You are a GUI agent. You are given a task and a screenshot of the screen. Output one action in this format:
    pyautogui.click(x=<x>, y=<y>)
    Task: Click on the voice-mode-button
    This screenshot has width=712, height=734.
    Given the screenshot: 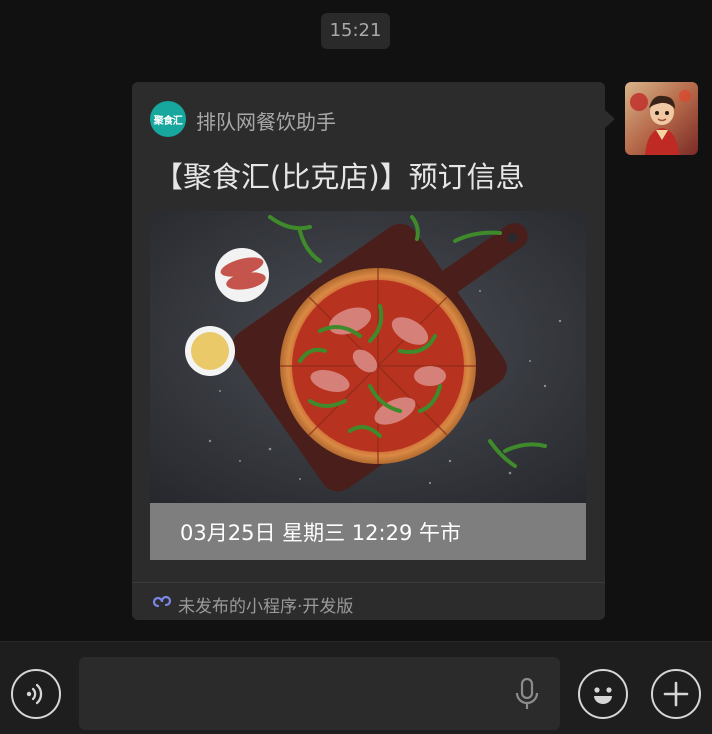 What is the action you would take?
    pyautogui.click(x=36, y=694)
    